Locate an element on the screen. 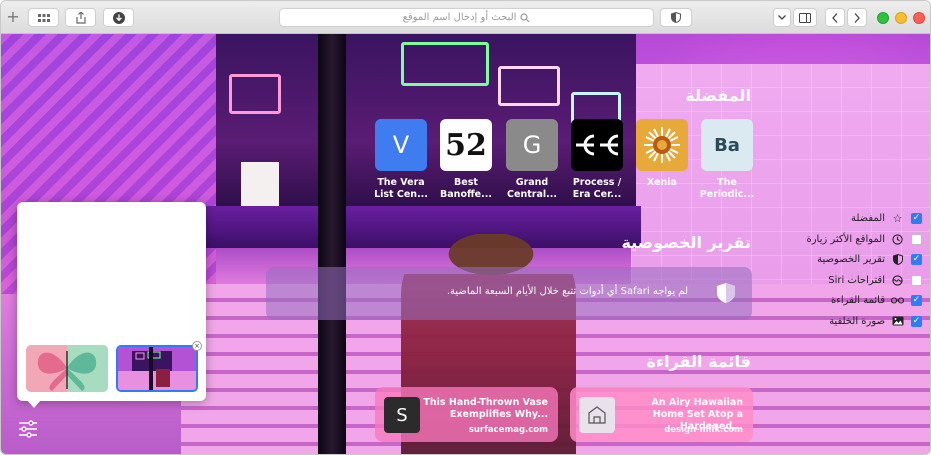 The width and height of the screenshot is (931, 455). favorite-item: Xenia is located at coordinates (663, 154).